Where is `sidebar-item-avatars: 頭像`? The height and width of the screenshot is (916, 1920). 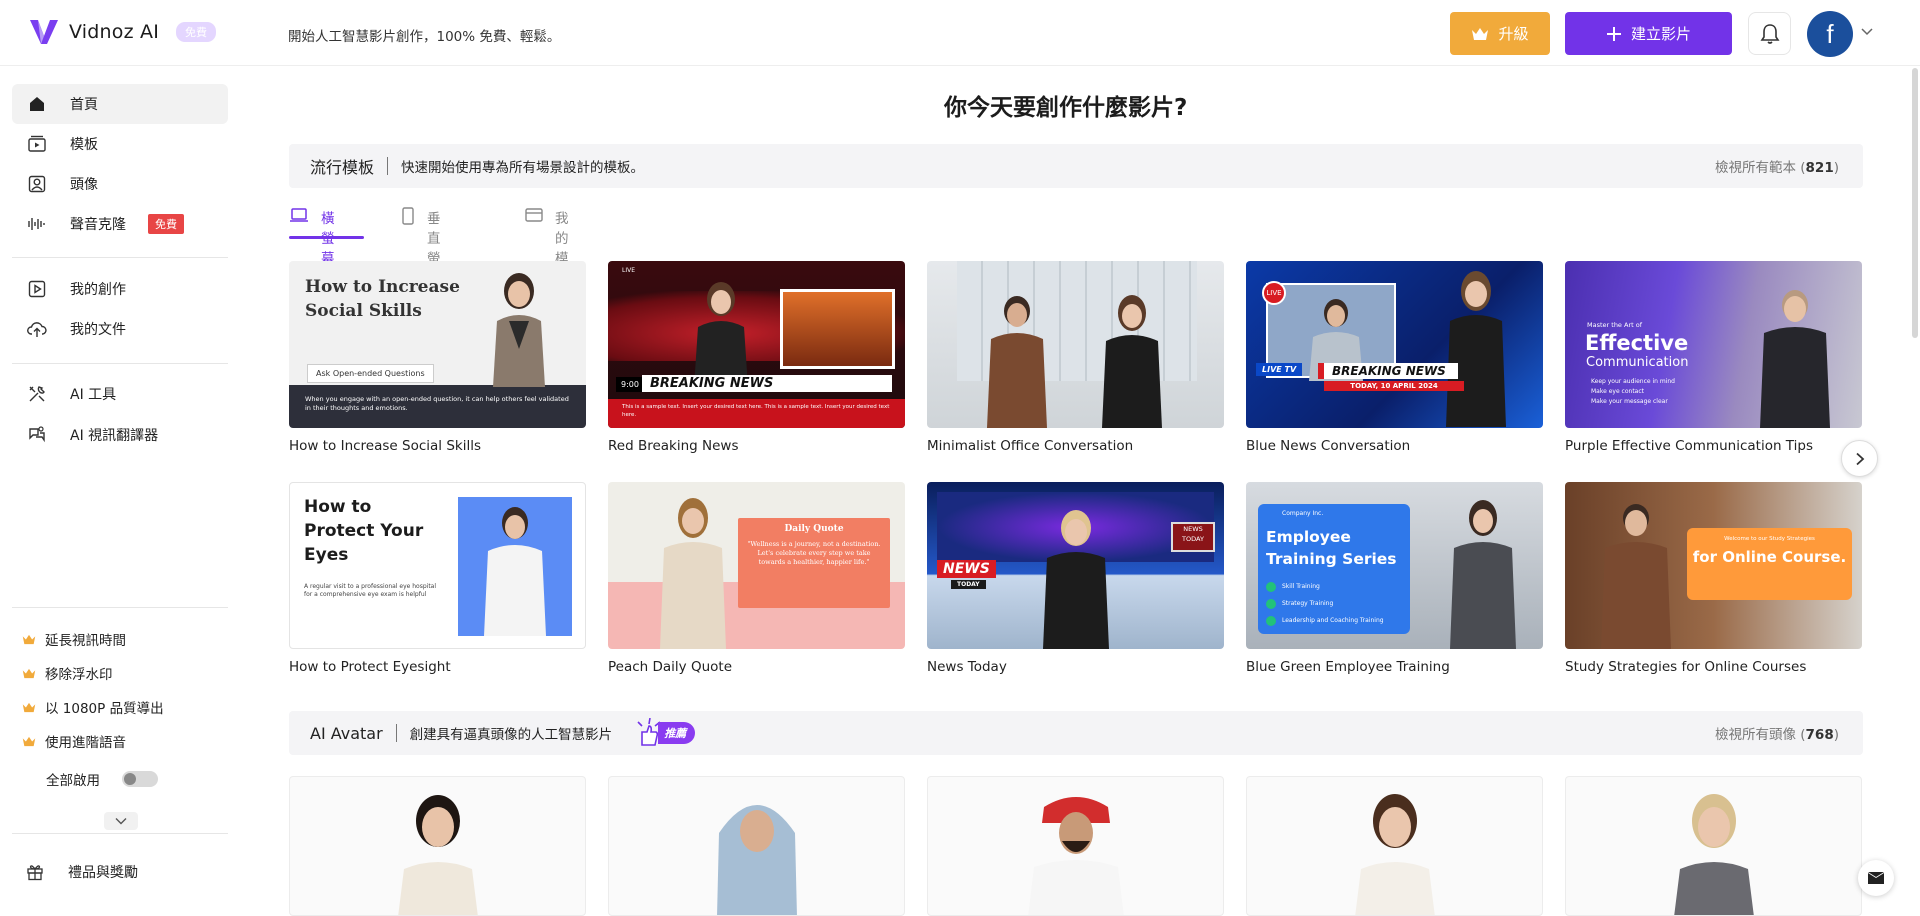 sidebar-item-avatars: 頭像 is located at coordinates (120, 184).